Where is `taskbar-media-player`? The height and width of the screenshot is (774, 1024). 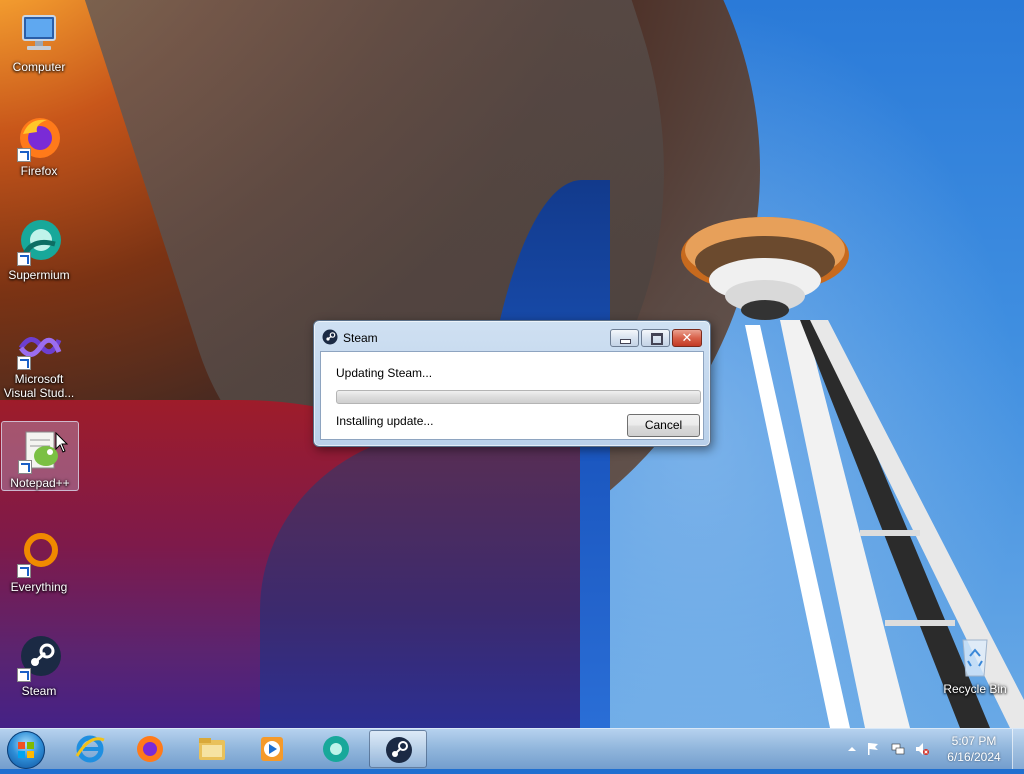
taskbar-media-player is located at coordinates (272, 749).